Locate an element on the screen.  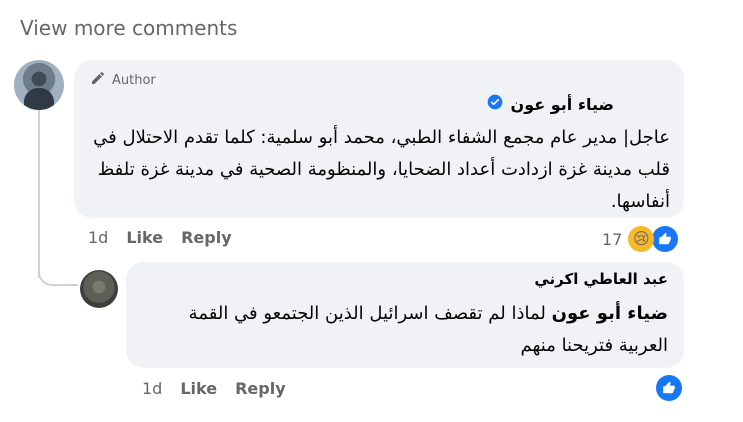
like-button: Like is located at coordinates (144, 237).